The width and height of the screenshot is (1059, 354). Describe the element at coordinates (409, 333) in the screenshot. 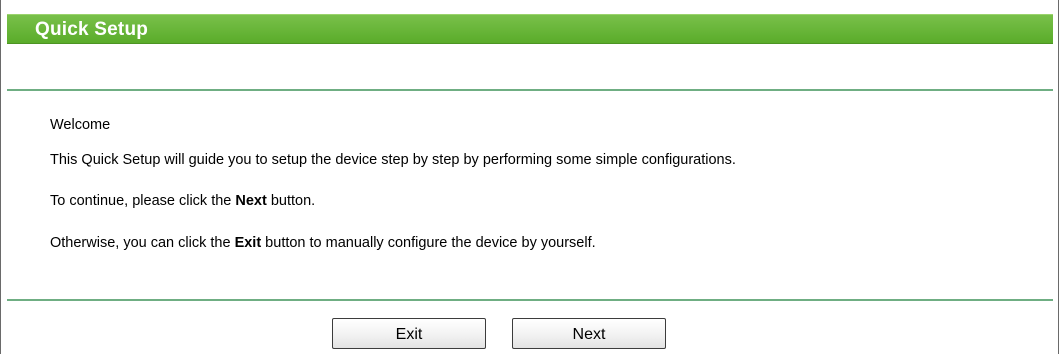

I see `exit-button: Exit` at that location.